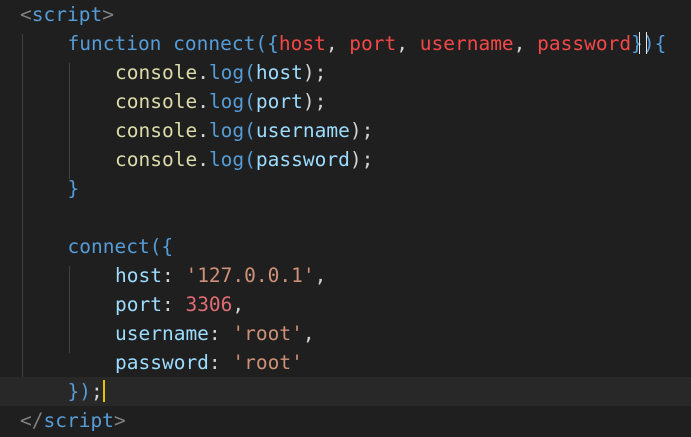  Describe the element at coordinates (345, 304) in the screenshot. I see `code-line: port: 3306,` at that location.